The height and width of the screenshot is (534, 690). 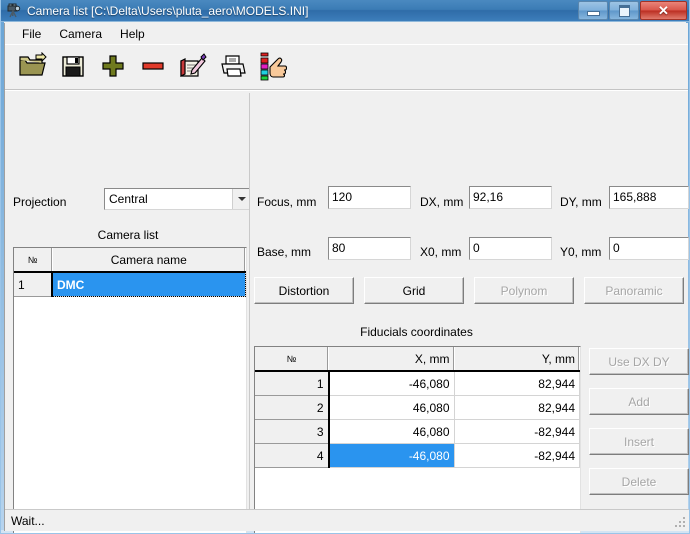 What do you see at coordinates (284, 252) in the screenshot?
I see `base-label: Base, mm` at bounding box center [284, 252].